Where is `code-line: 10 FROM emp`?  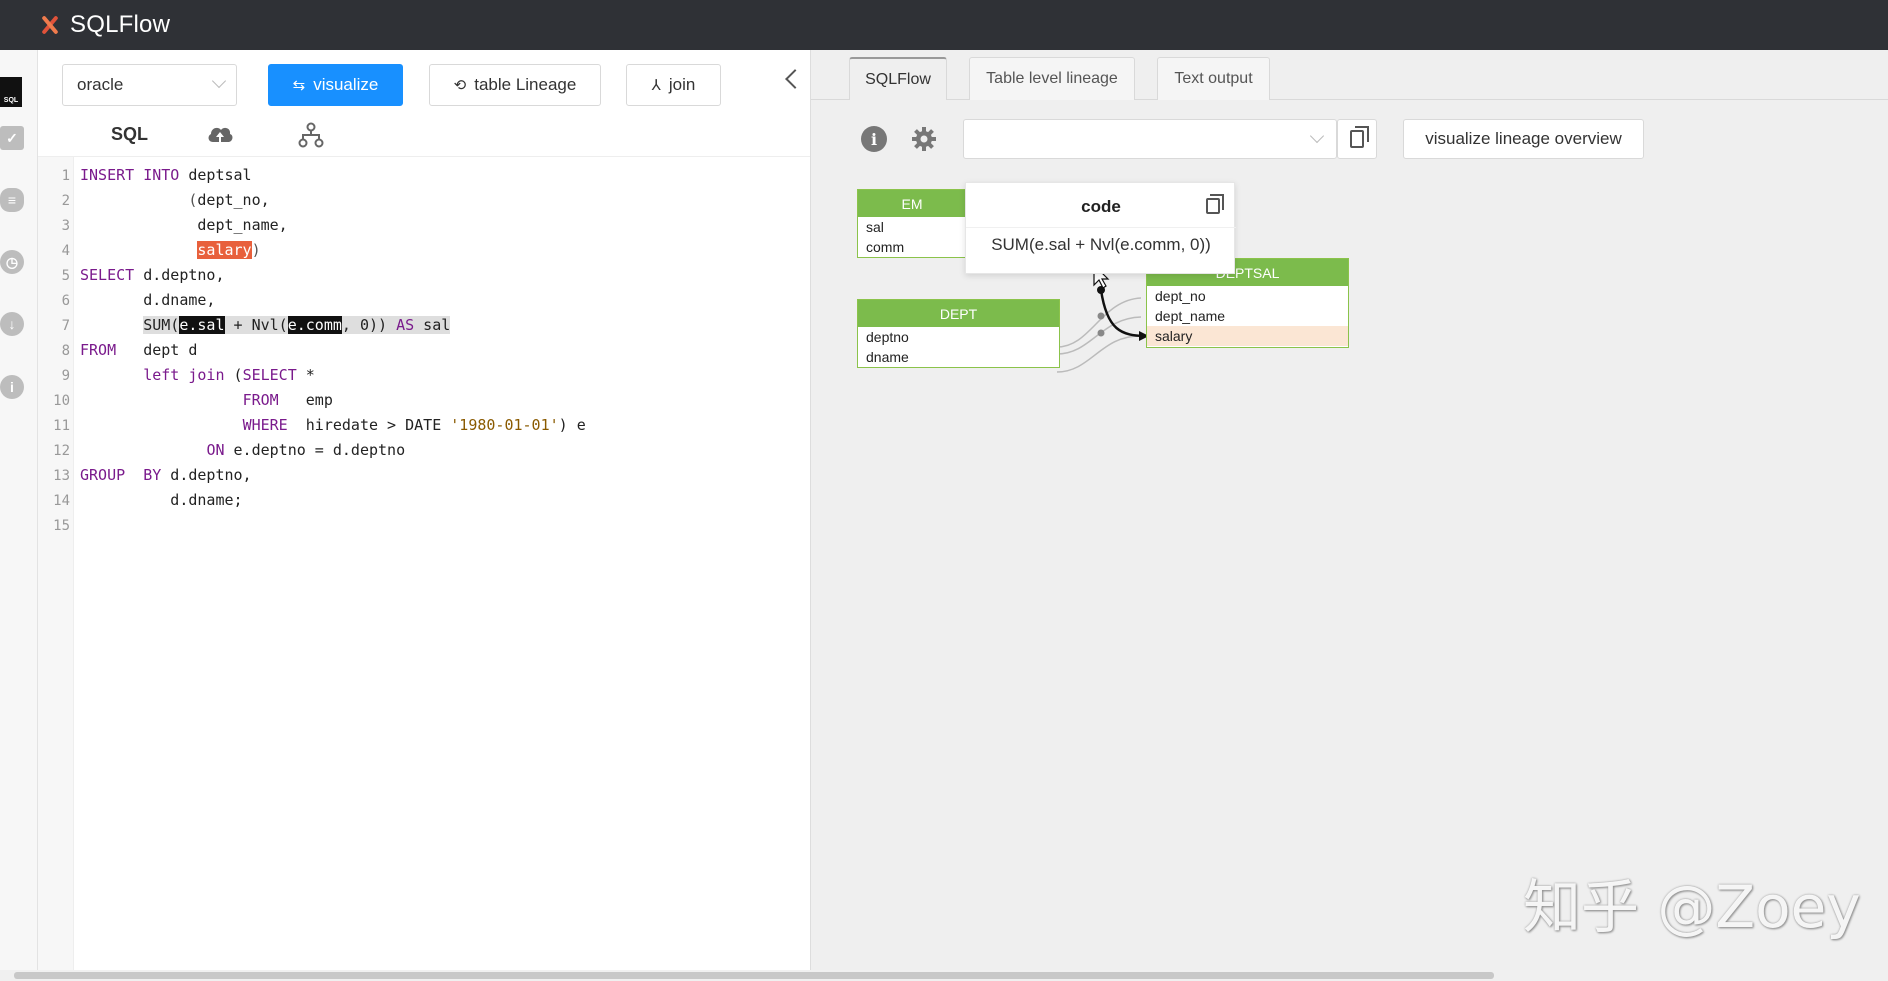 code-line: 10 FROM emp is located at coordinates (424, 400).